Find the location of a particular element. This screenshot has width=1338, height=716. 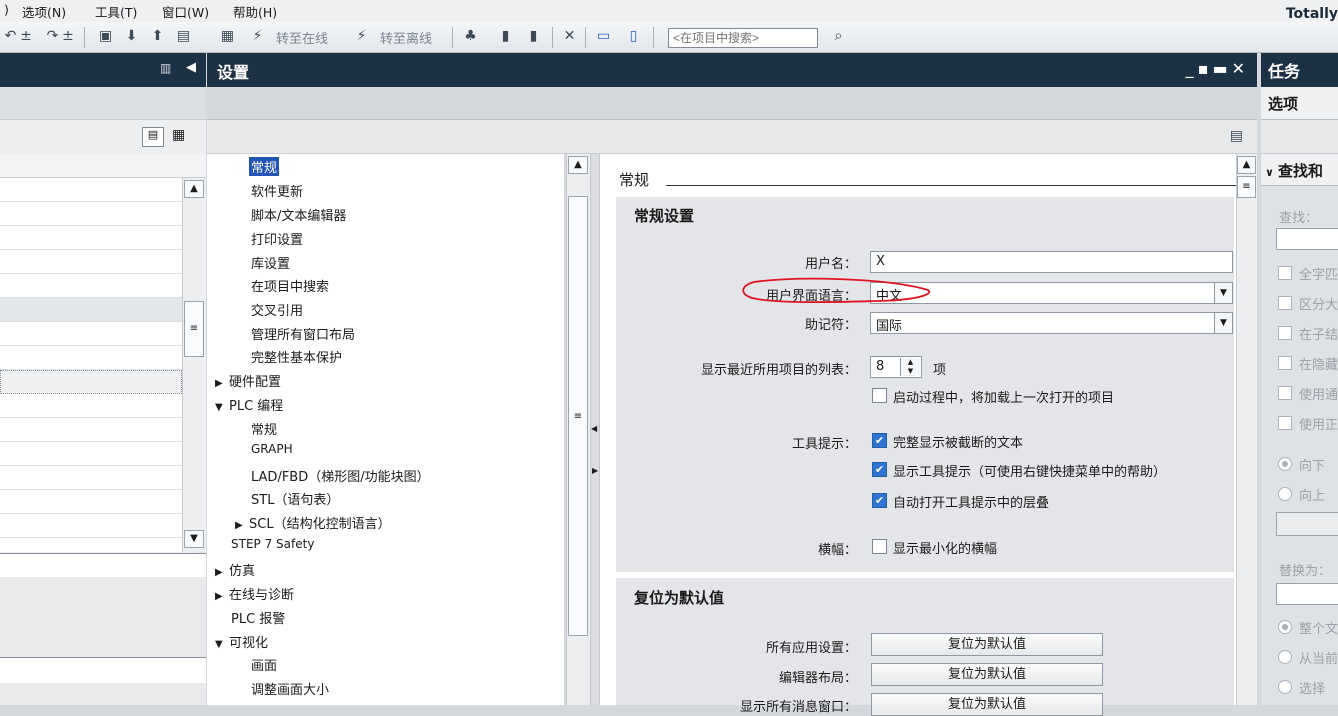

nav-item-cross-reference: 交叉引用 is located at coordinates (277, 309).